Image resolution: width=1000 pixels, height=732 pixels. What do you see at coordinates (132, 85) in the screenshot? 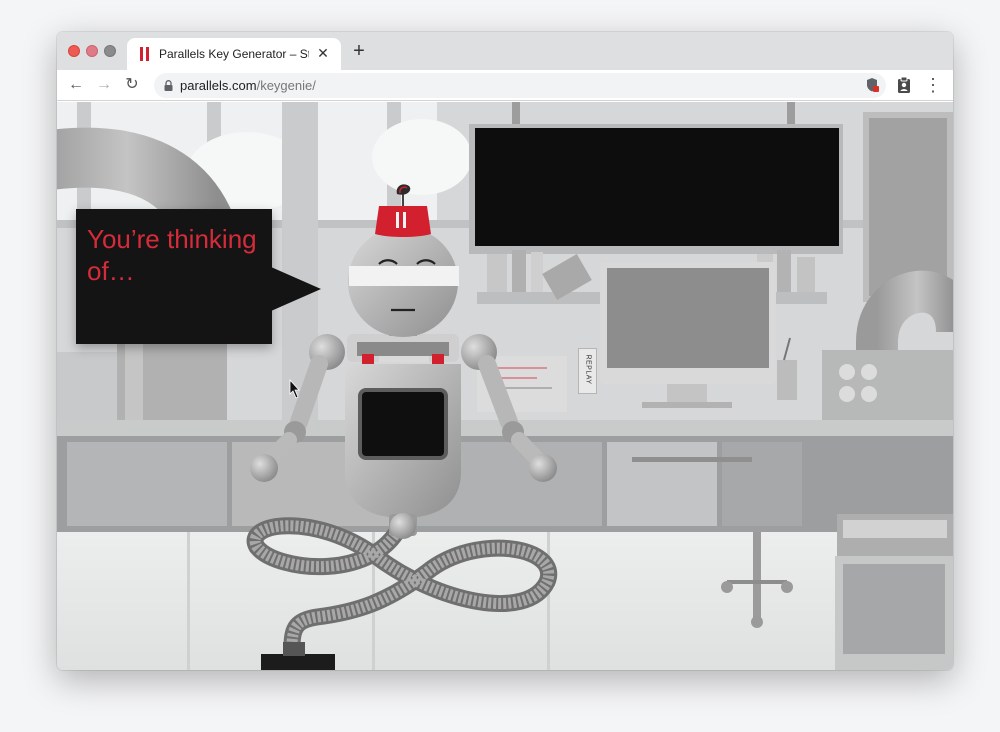
I see `reload-button: ↻` at bounding box center [132, 85].